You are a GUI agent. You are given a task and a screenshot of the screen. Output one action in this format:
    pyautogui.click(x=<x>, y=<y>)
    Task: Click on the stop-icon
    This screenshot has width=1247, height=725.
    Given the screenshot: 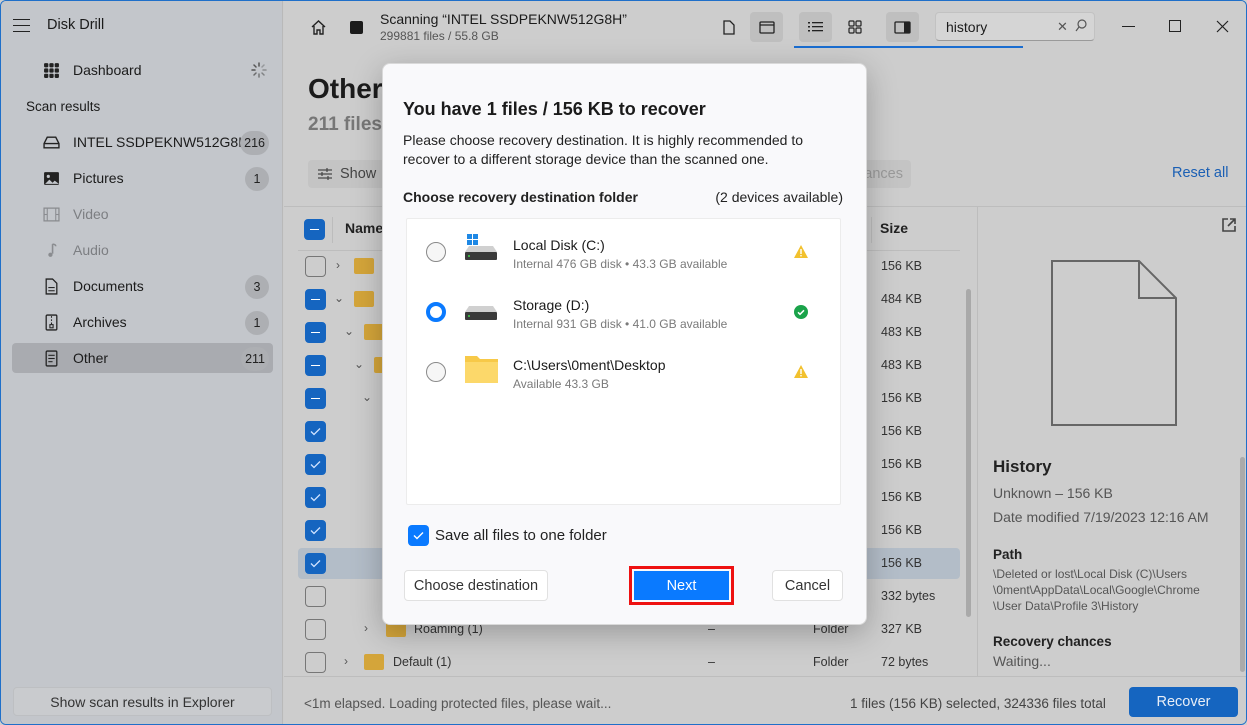 What is the action you would take?
    pyautogui.click(x=356, y=27)
    